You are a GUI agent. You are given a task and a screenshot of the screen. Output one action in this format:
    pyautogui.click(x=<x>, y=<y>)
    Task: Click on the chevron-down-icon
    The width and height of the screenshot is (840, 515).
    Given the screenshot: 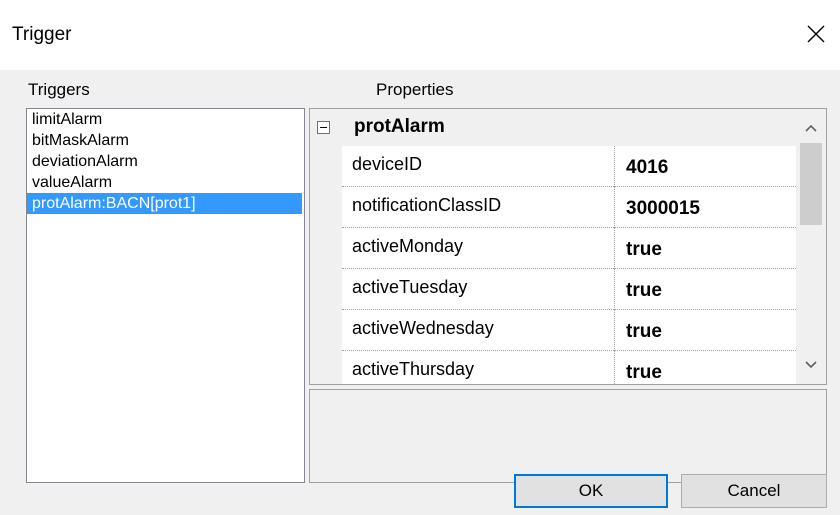 What is the action you would take?
    pyautogui.click(x=811, y=365)
    